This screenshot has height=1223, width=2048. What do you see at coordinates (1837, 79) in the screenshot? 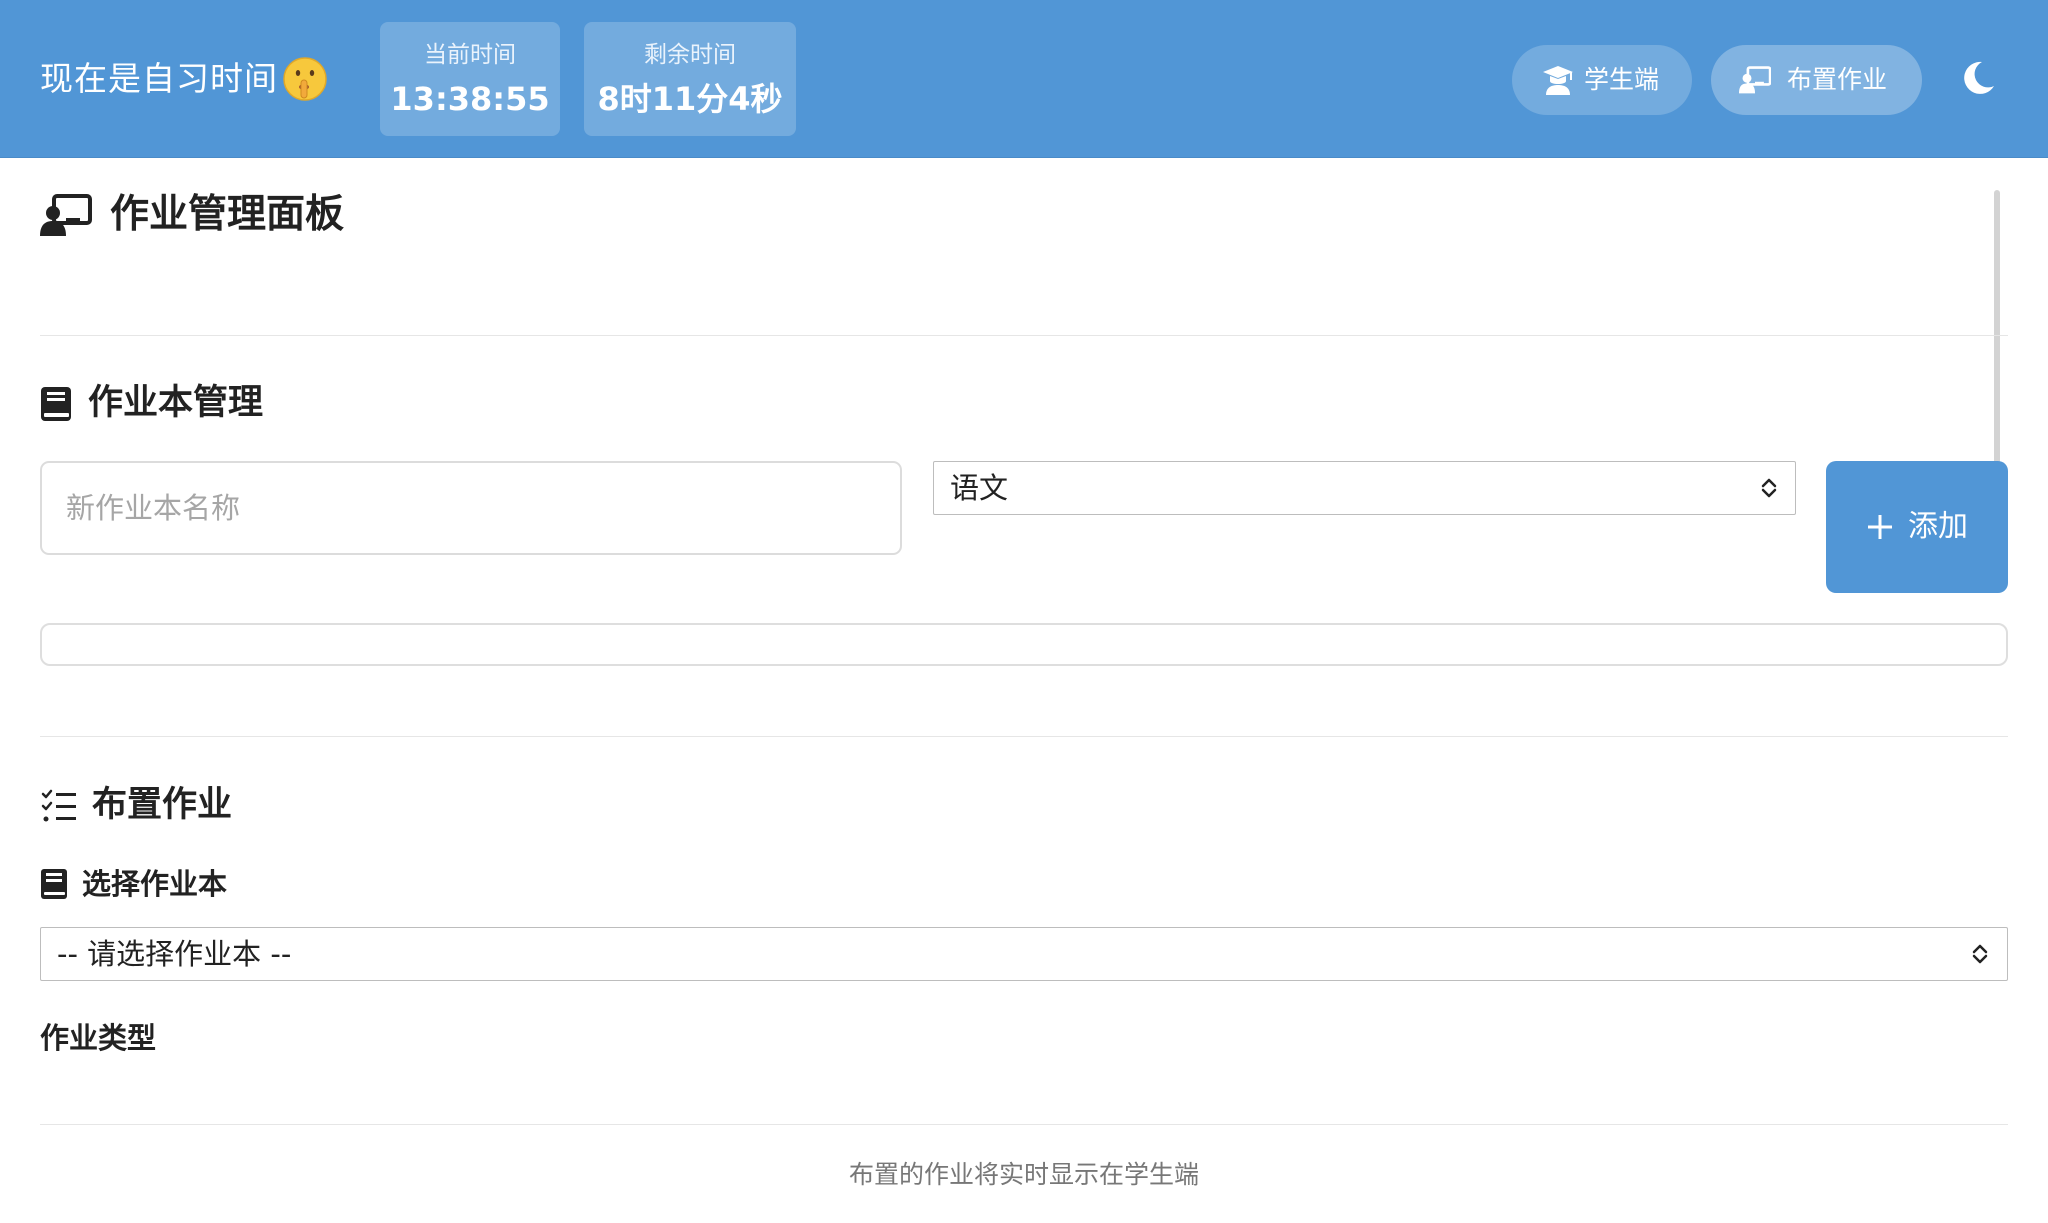
I see `assign-homework-label: 布置作业` at bounding box center [1837, 79].